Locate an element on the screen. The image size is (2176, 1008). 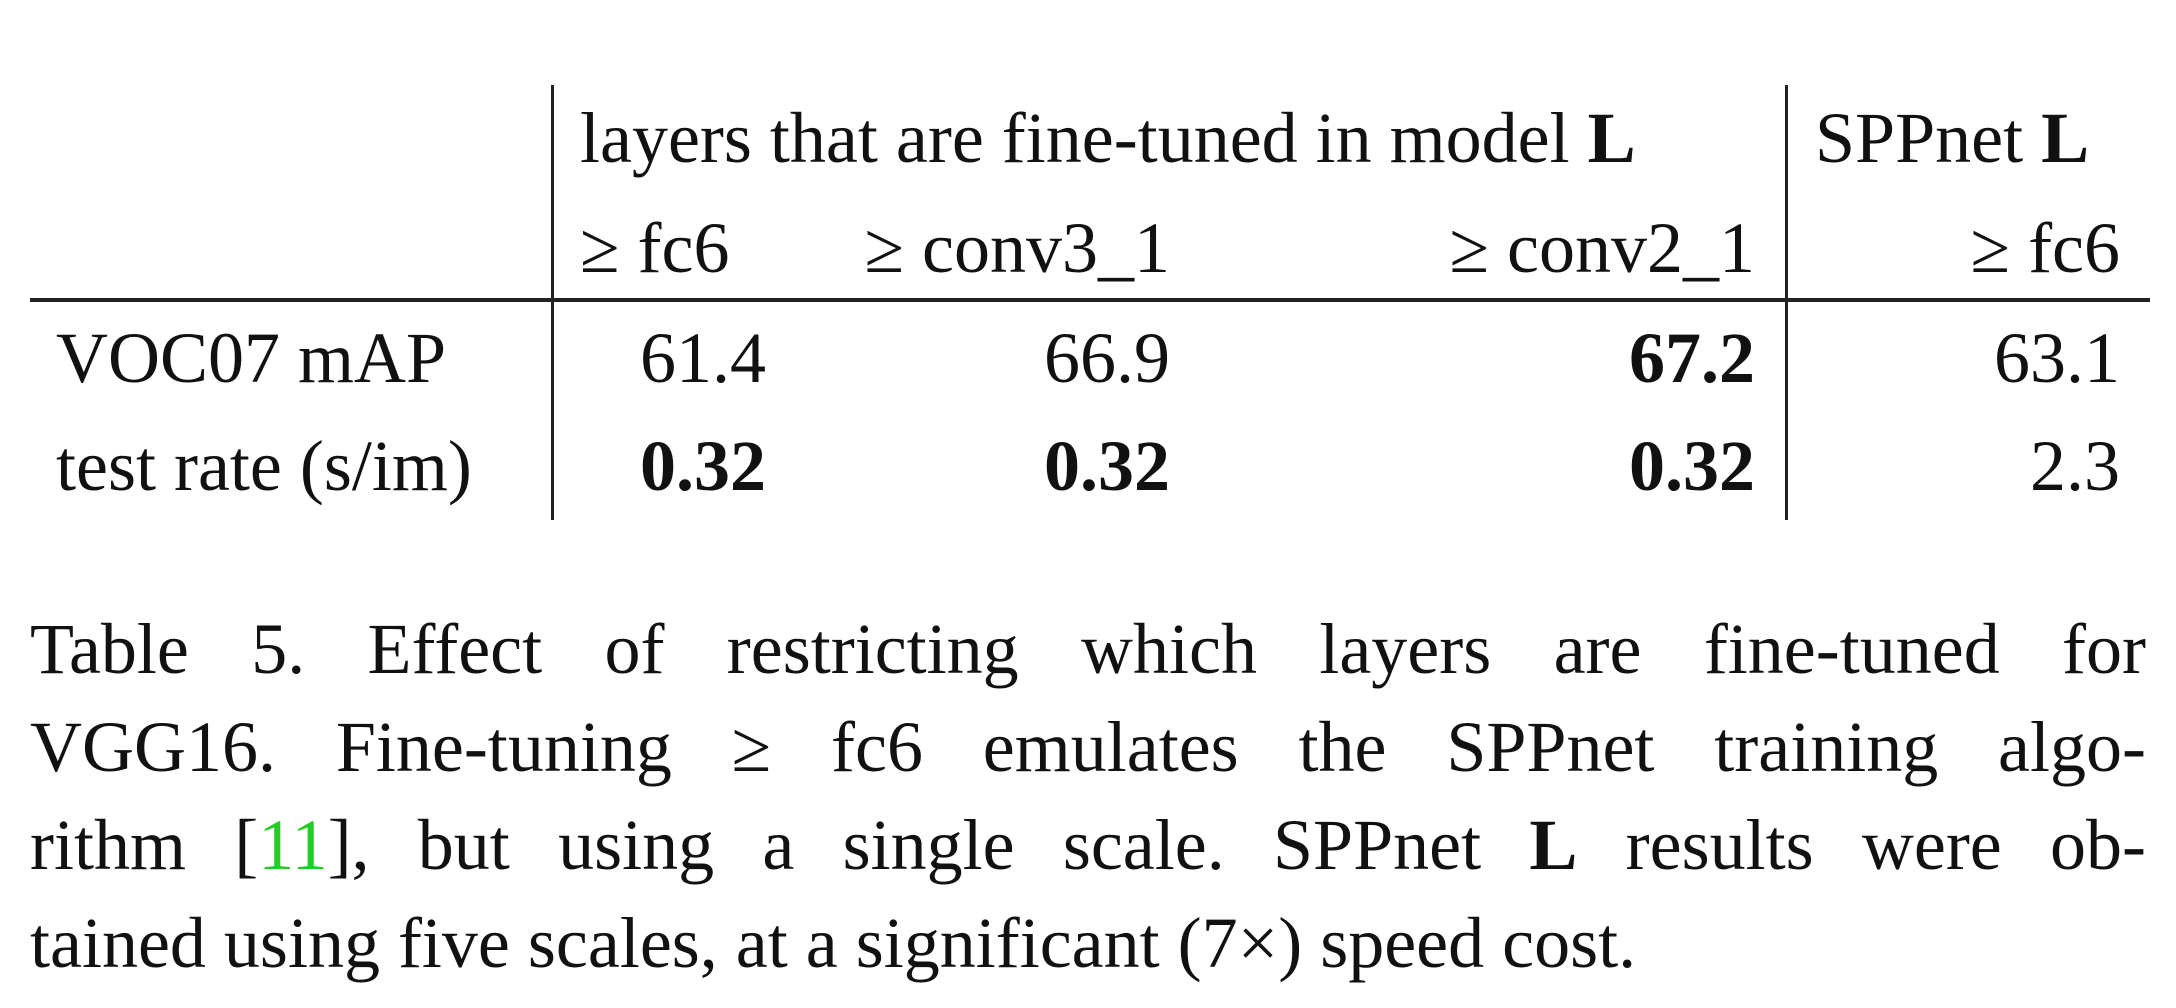
caption-line-3-end: results were ob- is located at coordinates (1862, 845).